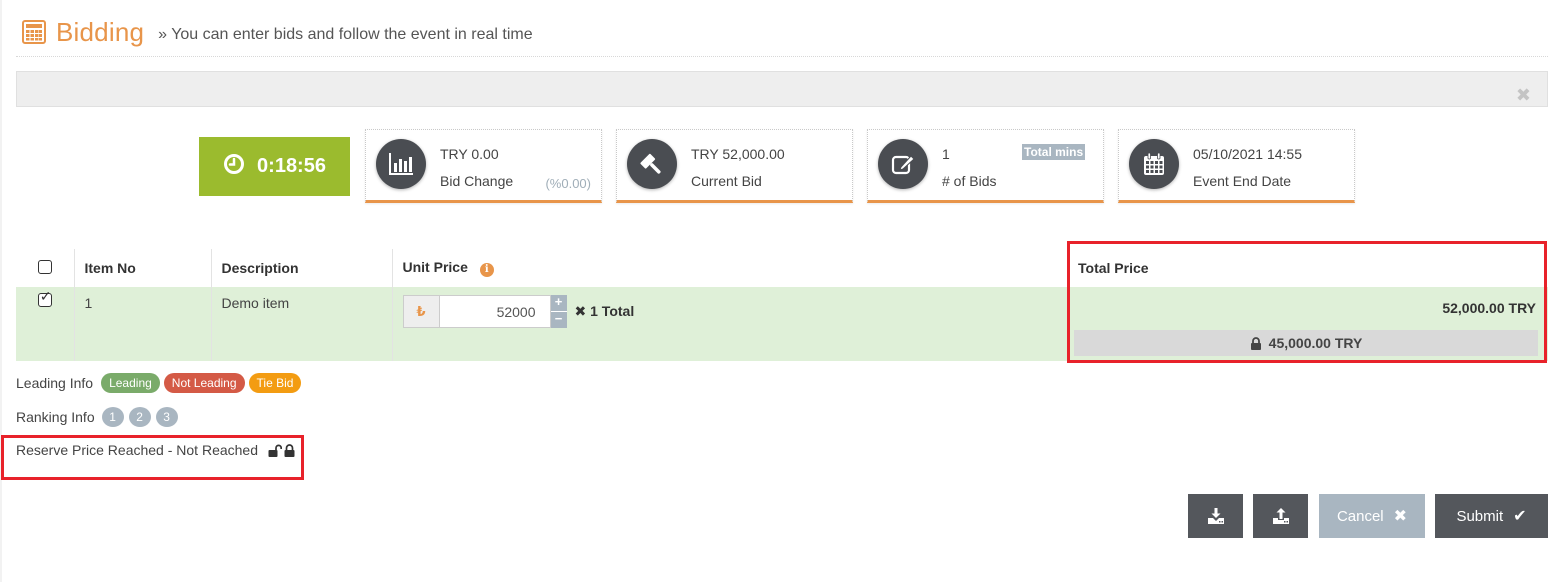 This screenshot has height=582, width=1554. I want to click on increment-button: +, so click(558, 303).